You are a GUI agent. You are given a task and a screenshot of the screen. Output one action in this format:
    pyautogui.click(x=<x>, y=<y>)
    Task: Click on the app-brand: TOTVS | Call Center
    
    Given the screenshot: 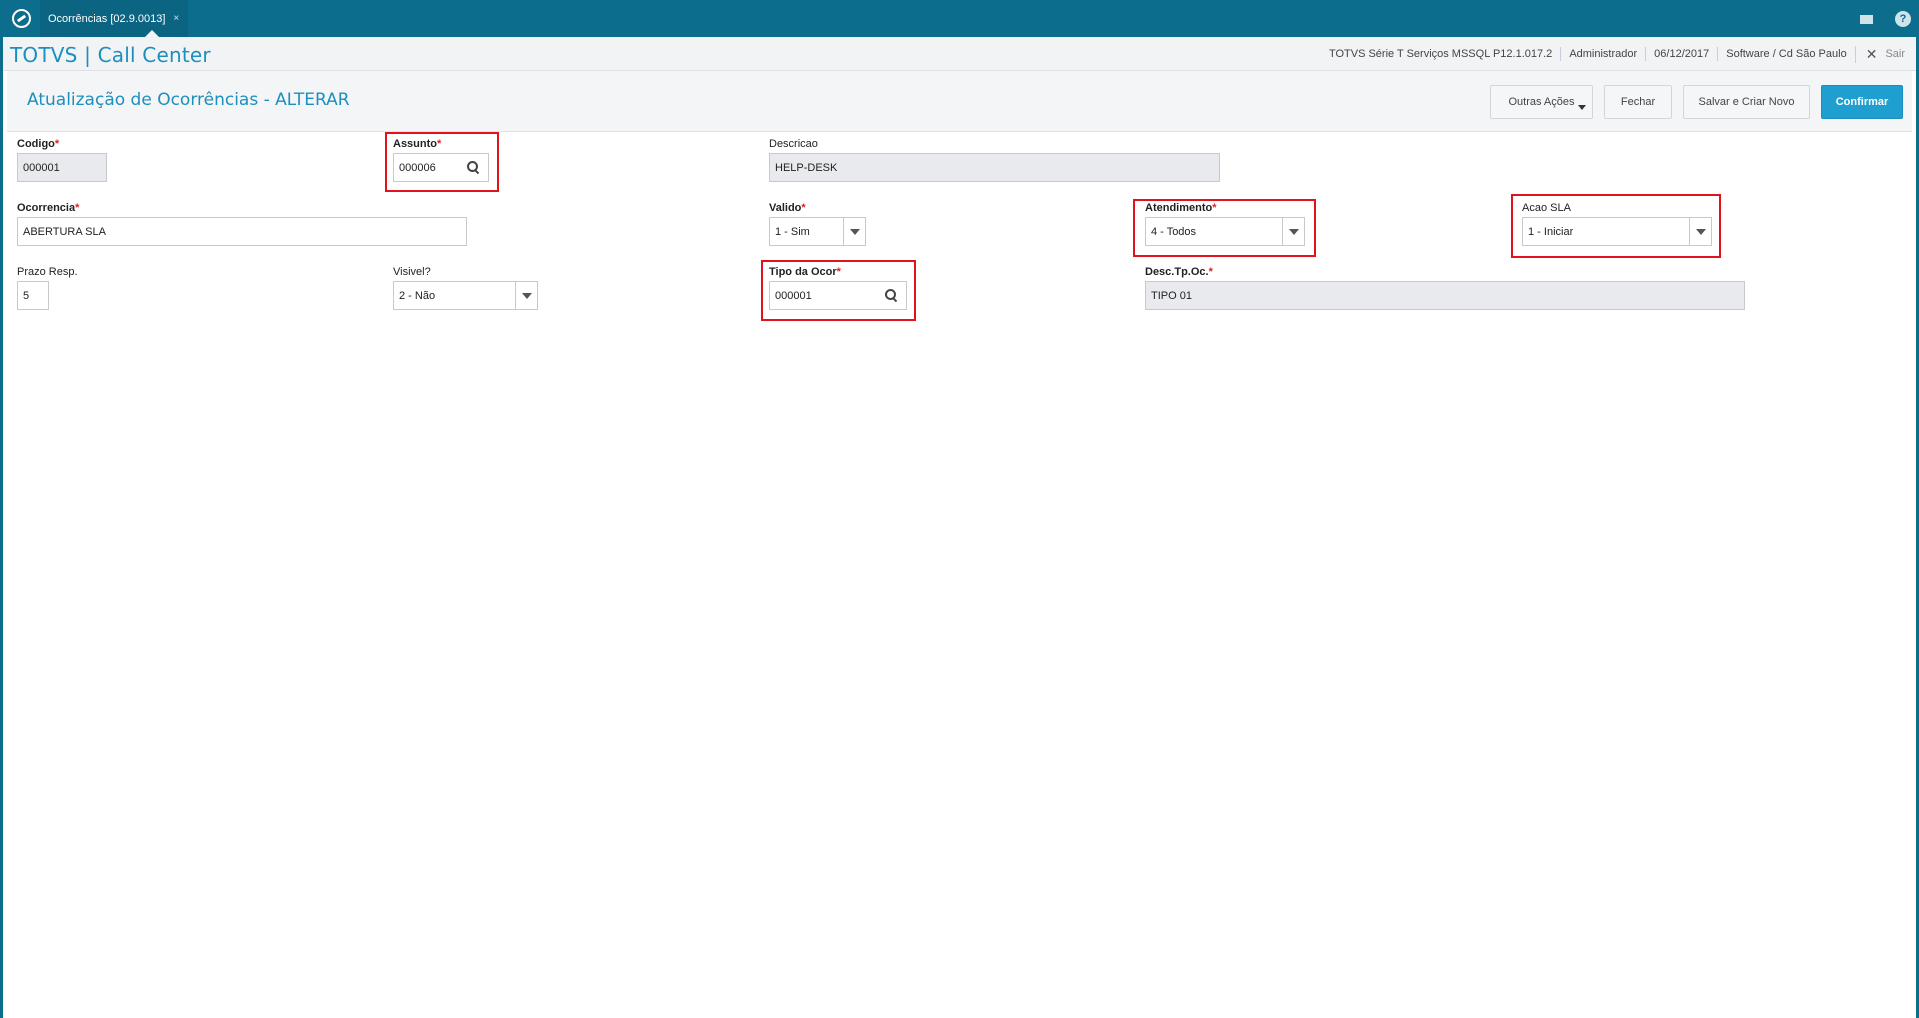 What is the action you would take?
    pyautogui.click(x=110, y=55)
    